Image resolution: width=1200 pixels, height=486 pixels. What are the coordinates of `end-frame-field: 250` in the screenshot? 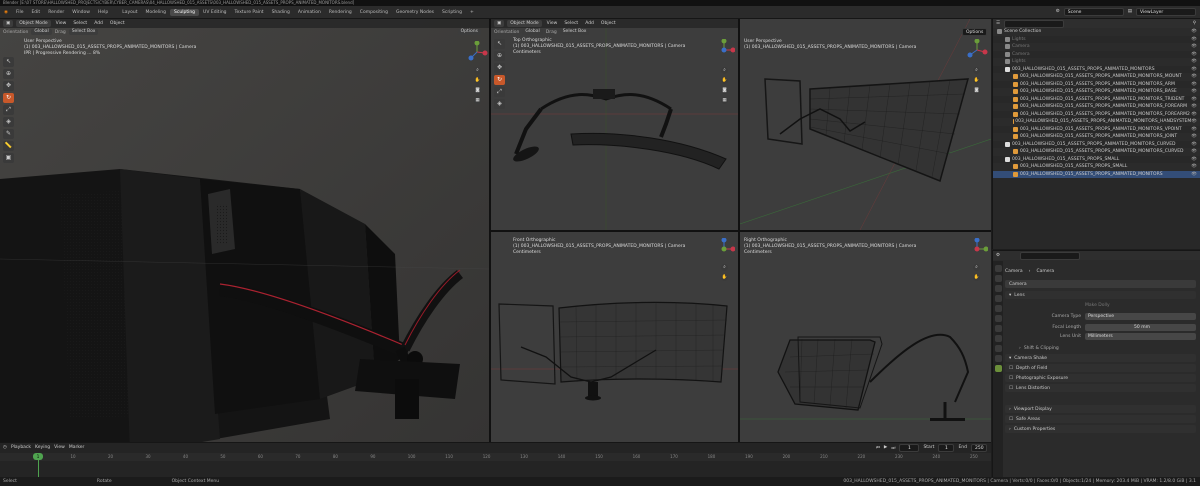 It's located at (979, 447).